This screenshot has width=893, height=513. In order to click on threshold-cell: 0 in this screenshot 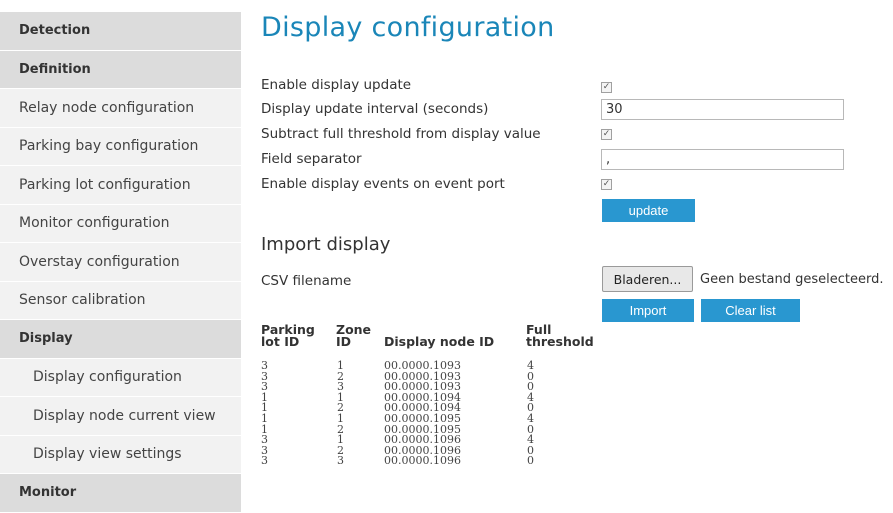, I will do `click(530, 461)`.